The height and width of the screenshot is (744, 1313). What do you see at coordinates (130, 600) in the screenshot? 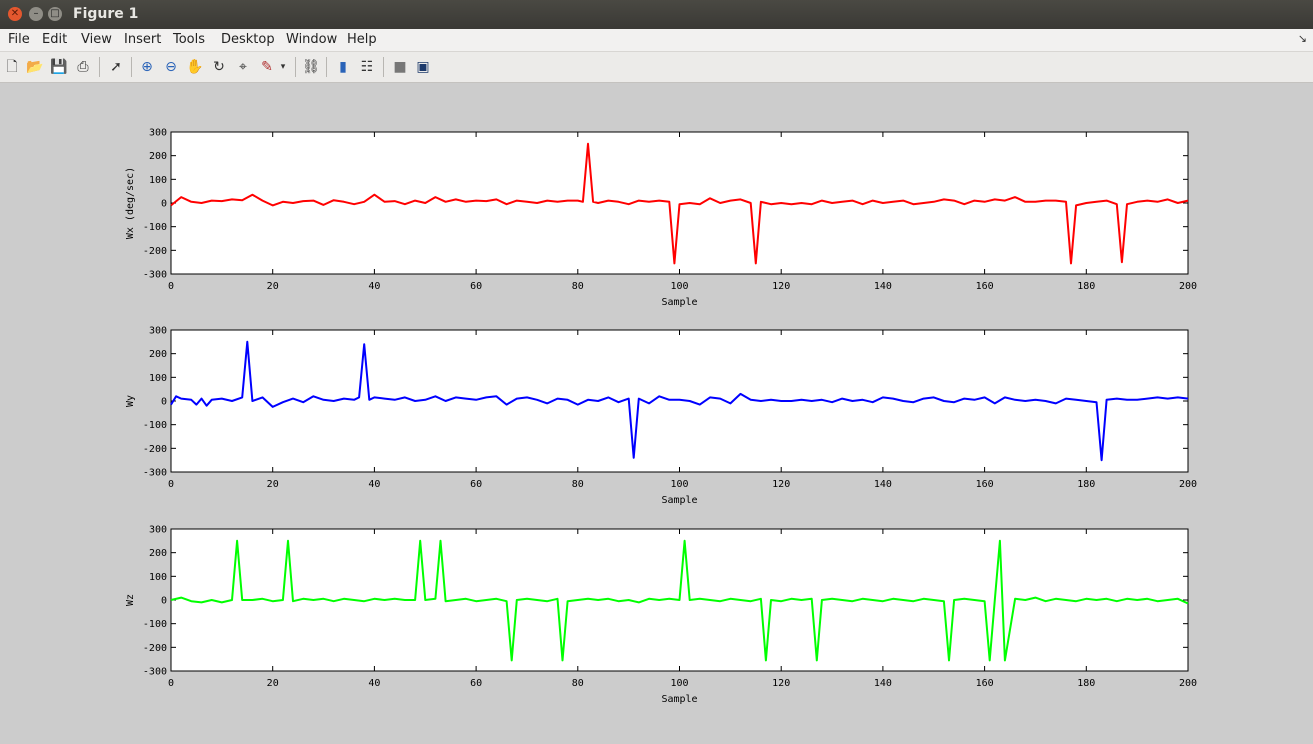
I see `y-axis-label: Wz` at bounding box center [130, 600].